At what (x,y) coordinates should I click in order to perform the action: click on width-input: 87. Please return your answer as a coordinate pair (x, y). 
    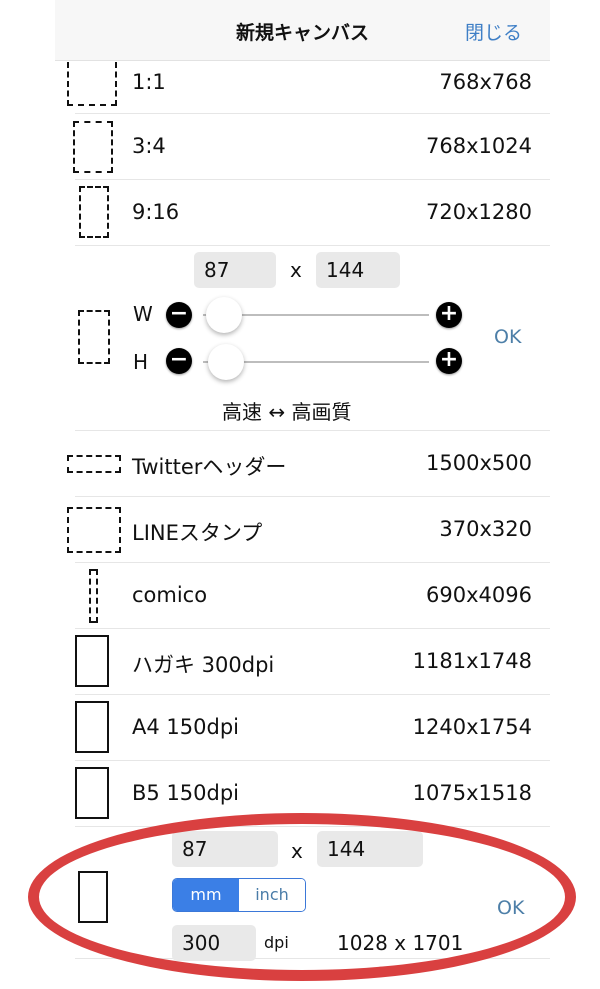
    Looking at the image, I should click on (235, 270).